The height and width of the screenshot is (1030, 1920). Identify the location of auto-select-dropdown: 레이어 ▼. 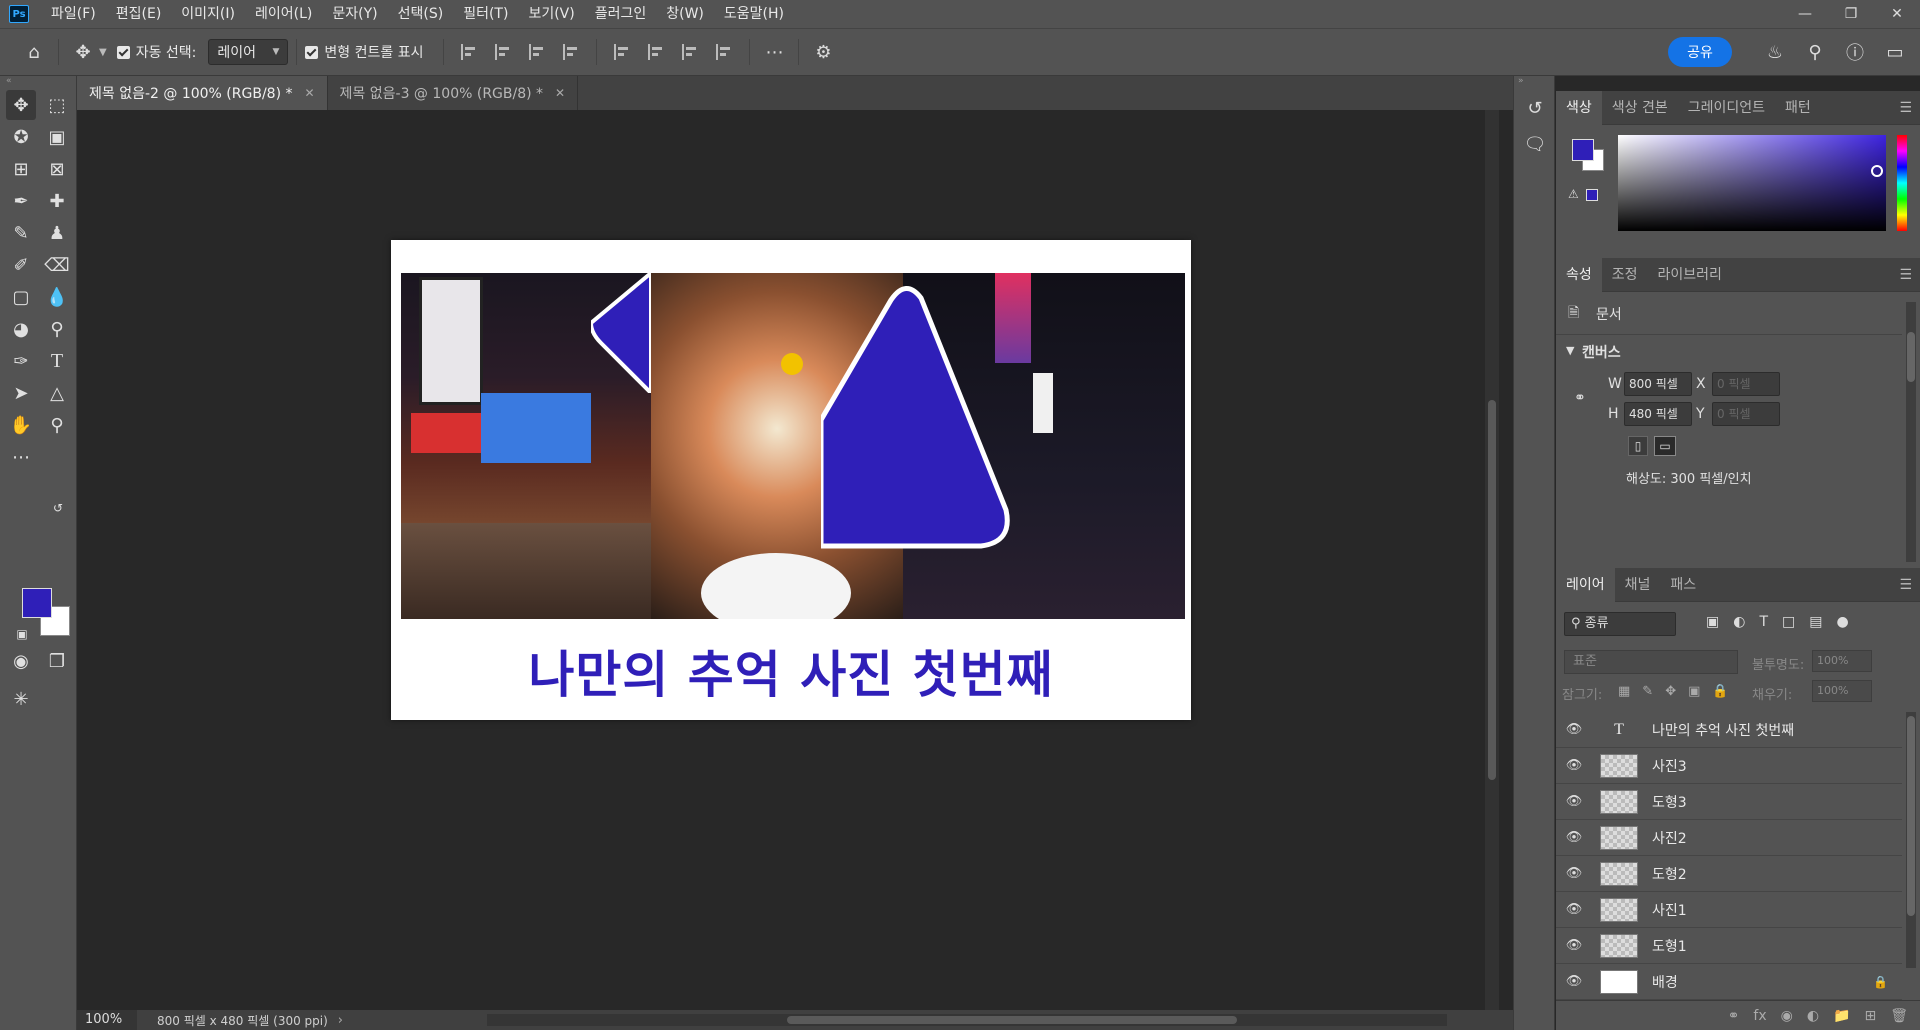
(248, 52).